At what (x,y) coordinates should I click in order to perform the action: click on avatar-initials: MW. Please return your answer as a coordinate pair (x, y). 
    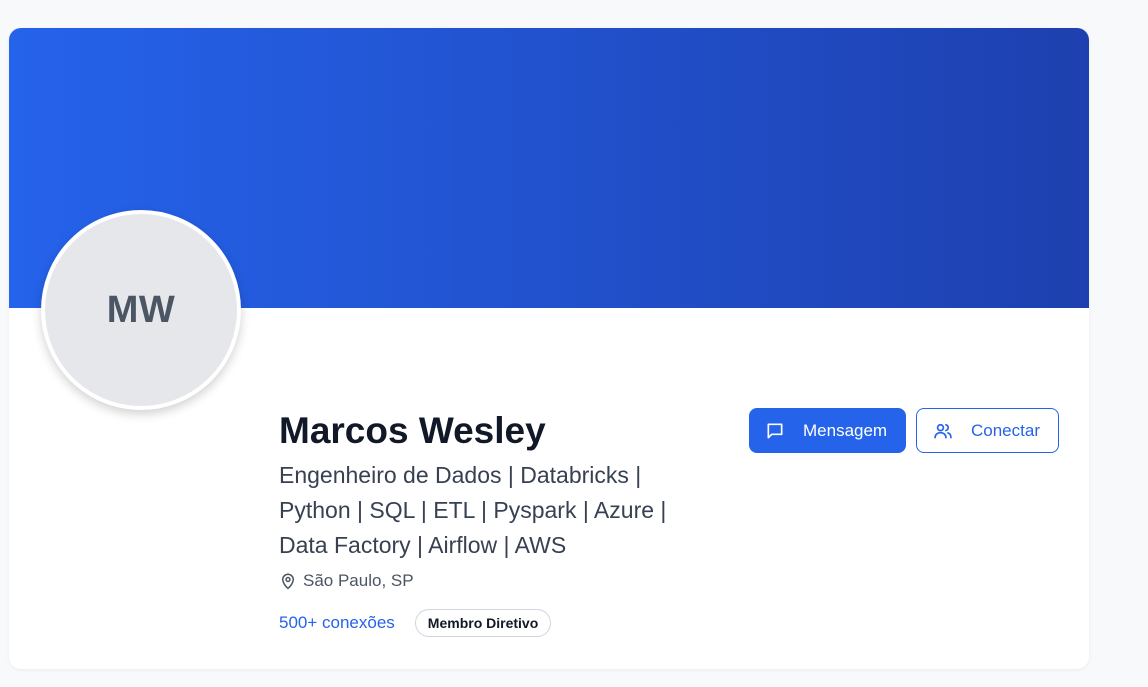
    Looking at the image, I should click on (141, 309).